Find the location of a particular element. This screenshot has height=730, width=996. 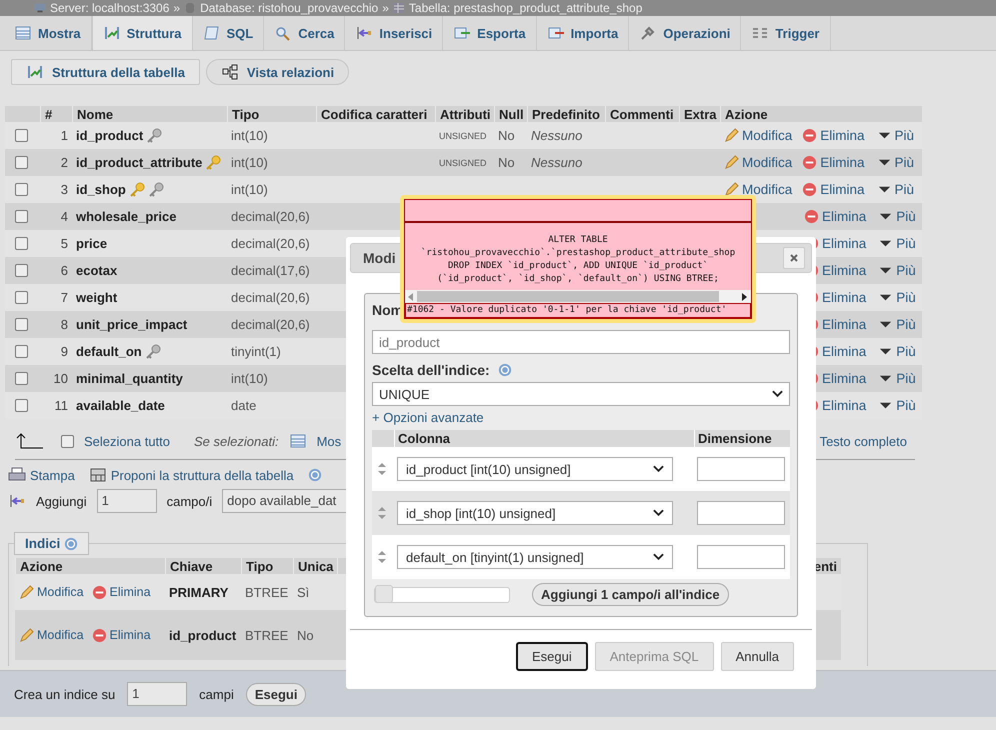

index-key: id_product is located at coordinates (202, 635).